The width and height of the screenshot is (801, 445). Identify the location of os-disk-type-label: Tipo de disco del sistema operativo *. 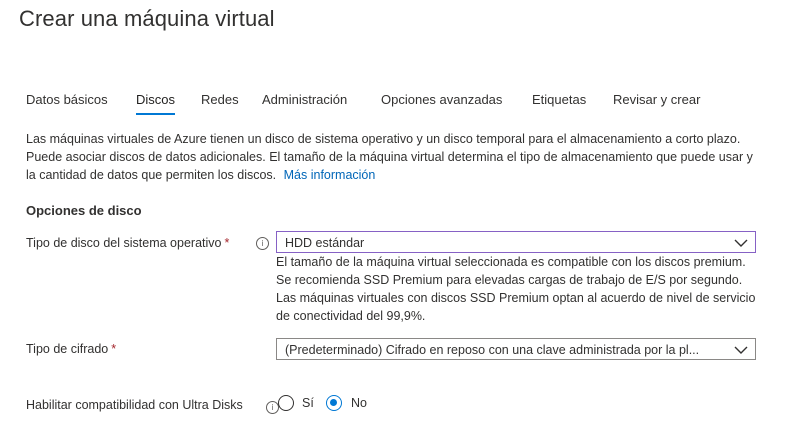
(127, 243).